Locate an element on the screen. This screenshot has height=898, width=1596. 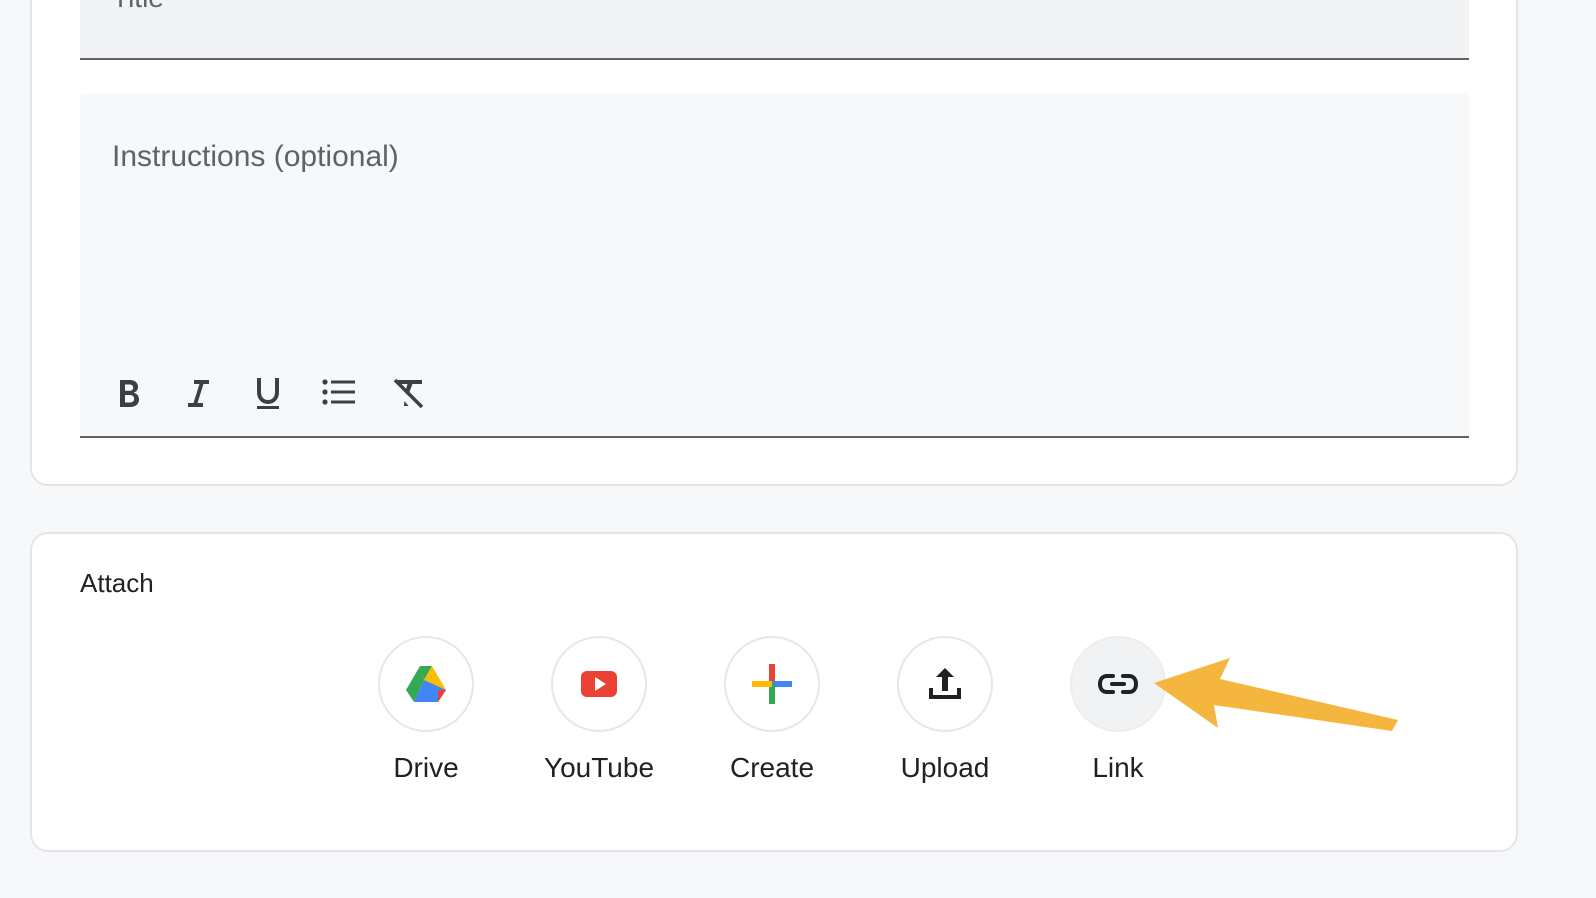
title-field: Title is located at coordinates (774, 30).